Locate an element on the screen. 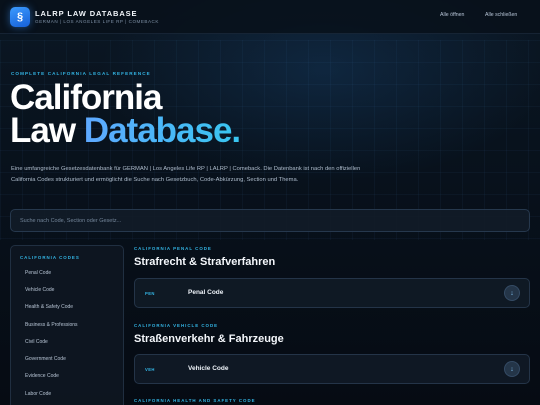 The height and width of the screenshot is (405, 540). close-all-button: Alle schließen is located at coordinates (501, 15).